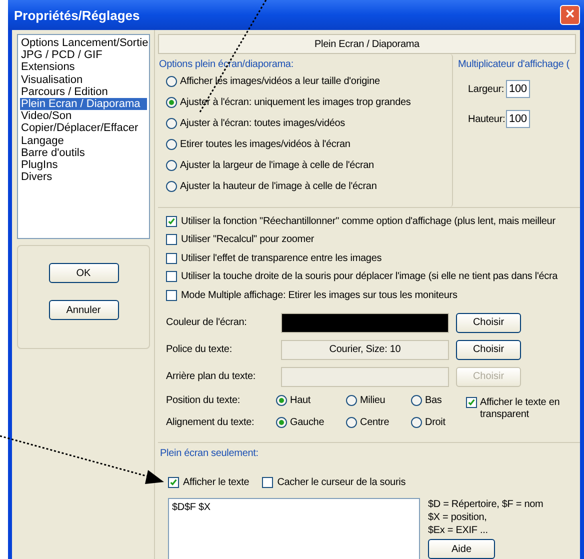  I want to click on radio-label: Ajuster la largeur de l'image à celle de l'écran, so click(277, 165).